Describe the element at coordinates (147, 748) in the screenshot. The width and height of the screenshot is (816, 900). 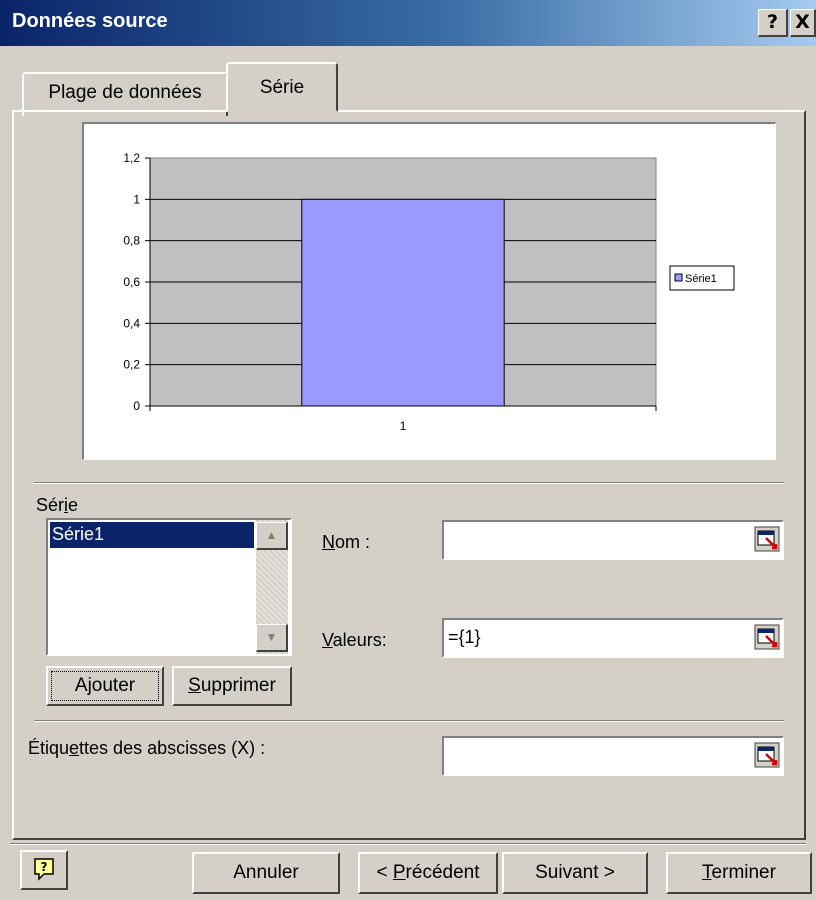
I see `x-labels-label: Étiquettes des abscisses (X) :` at that location.